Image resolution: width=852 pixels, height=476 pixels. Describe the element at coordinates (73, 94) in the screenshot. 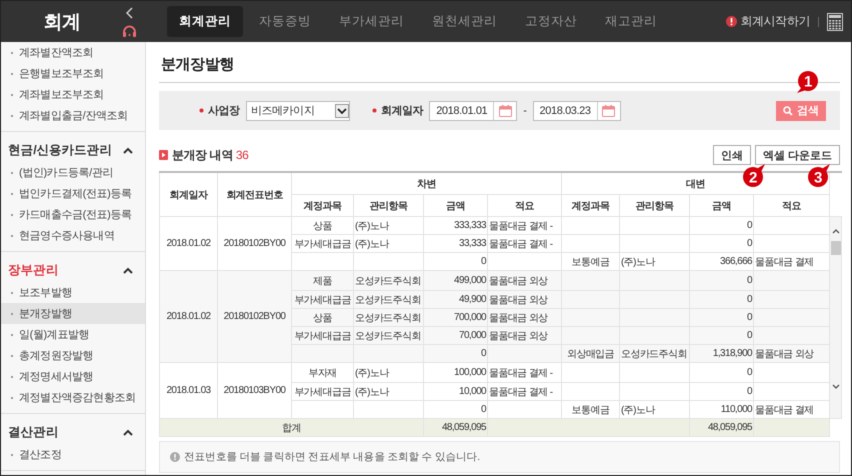

I see `sidebar-item: 계좌별보조부조회` at that location.